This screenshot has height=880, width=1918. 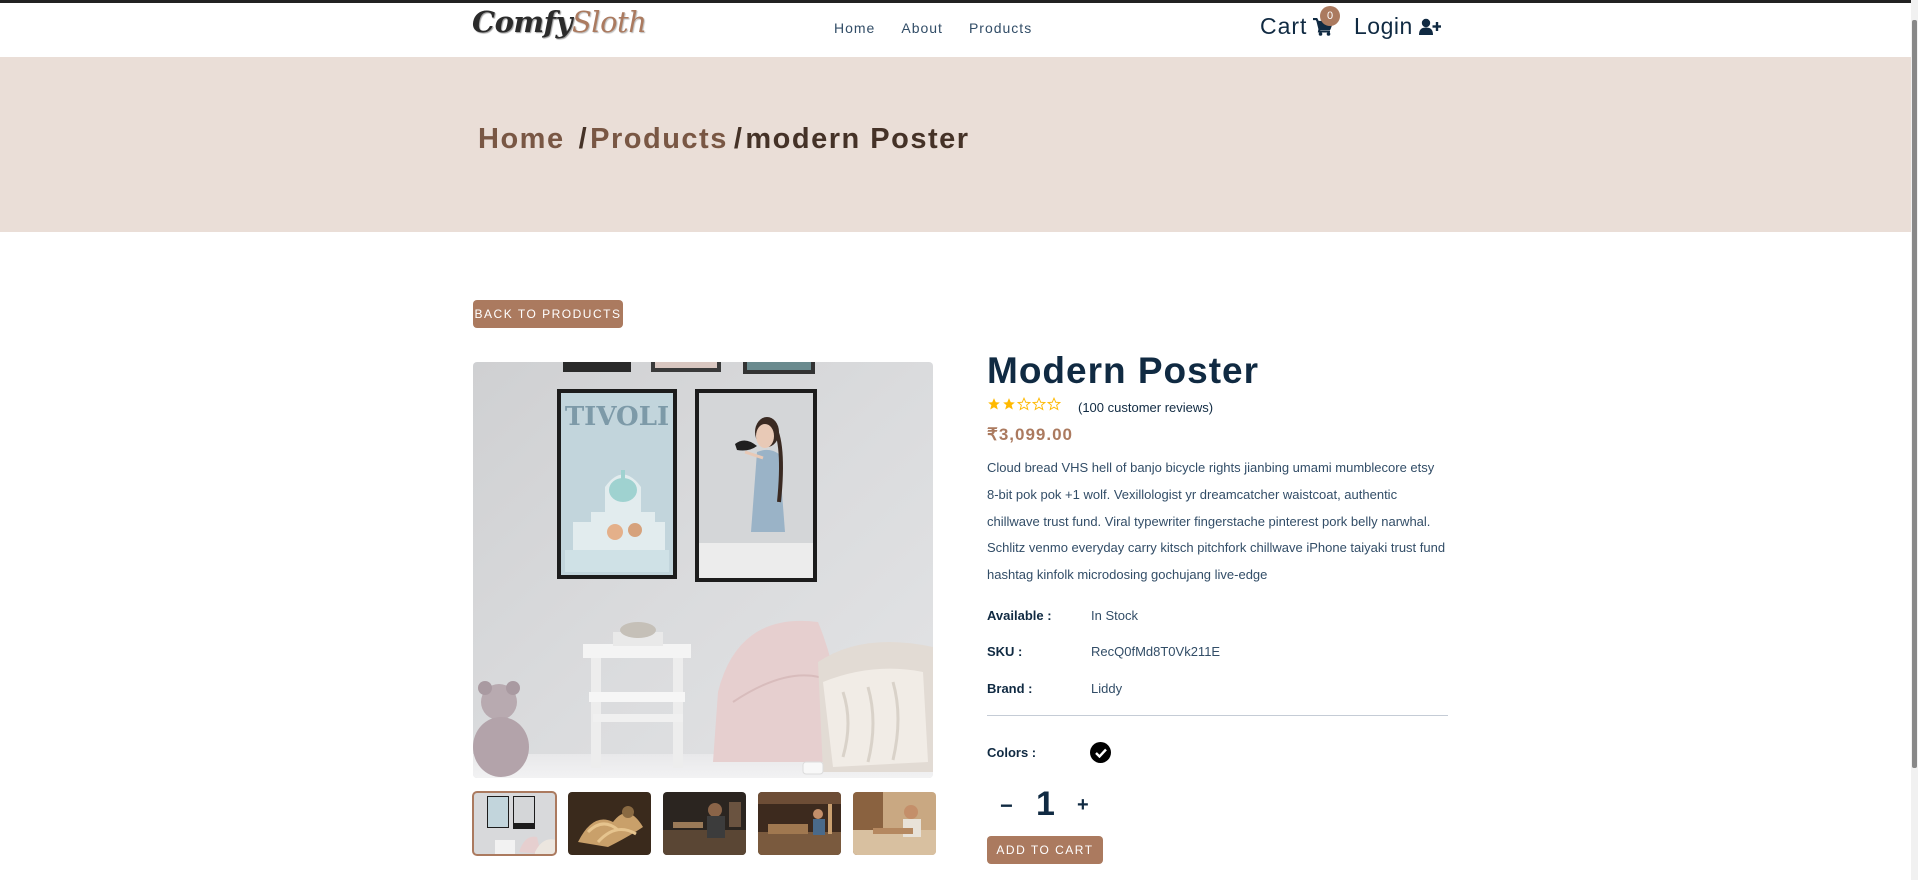 What do you see at coordinates (1006, 806) in the screenshot?
I see `quantity-decrease-button: −` at bounding box center [1006, 806].